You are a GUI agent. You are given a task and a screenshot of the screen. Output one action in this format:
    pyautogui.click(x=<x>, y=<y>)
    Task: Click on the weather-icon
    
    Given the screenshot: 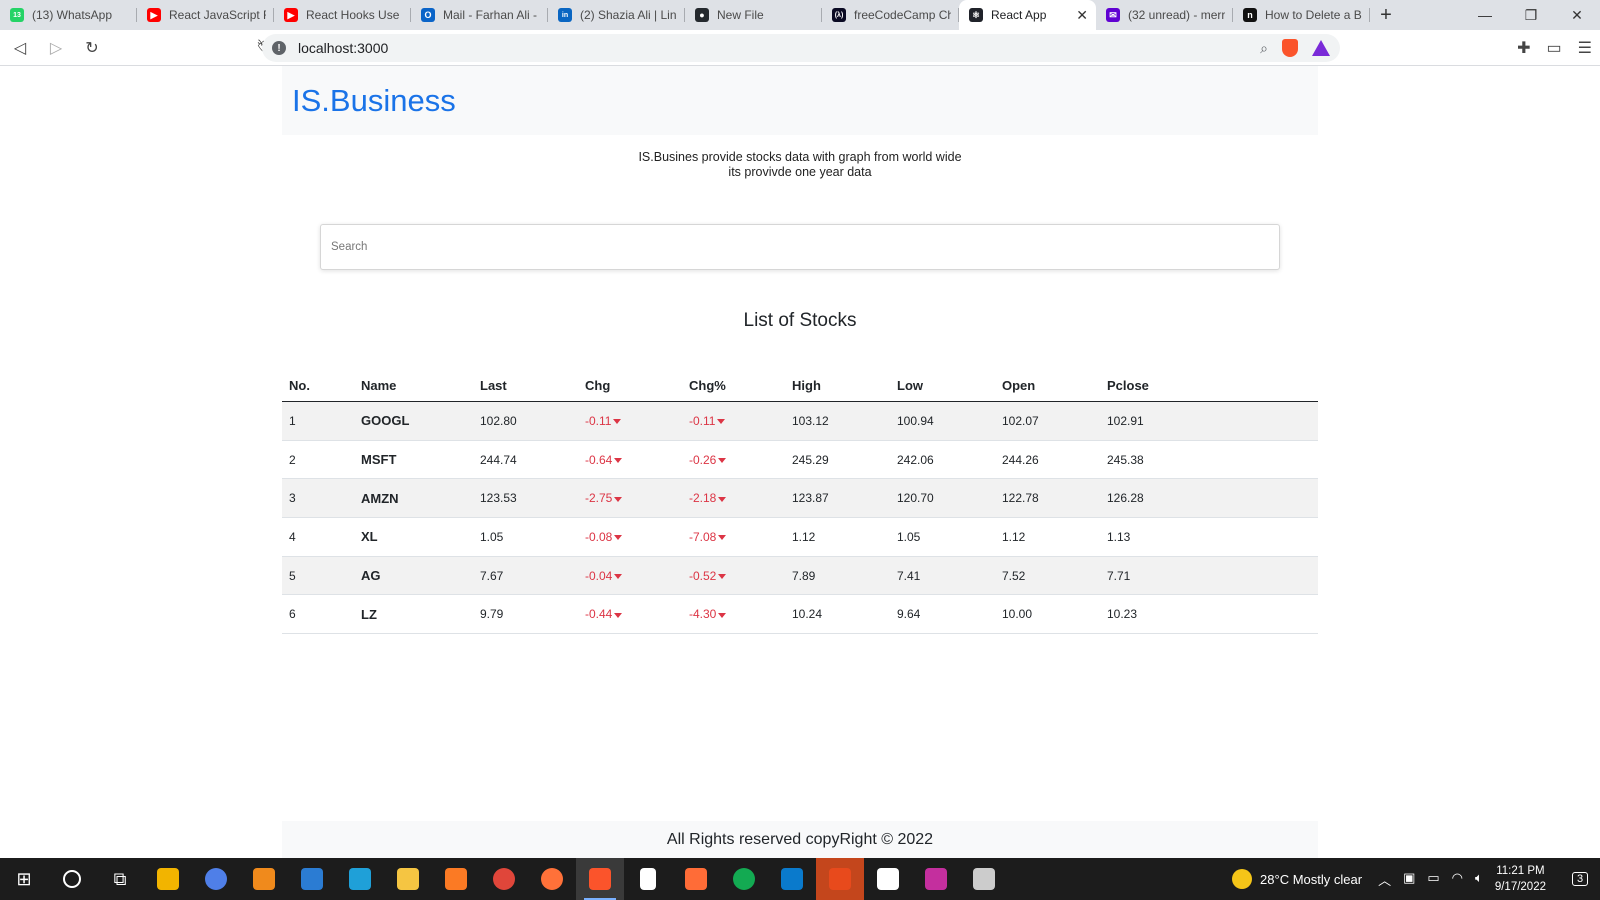 What is the action you would take?
    pyautogui.click(x=1242, y=879)
    